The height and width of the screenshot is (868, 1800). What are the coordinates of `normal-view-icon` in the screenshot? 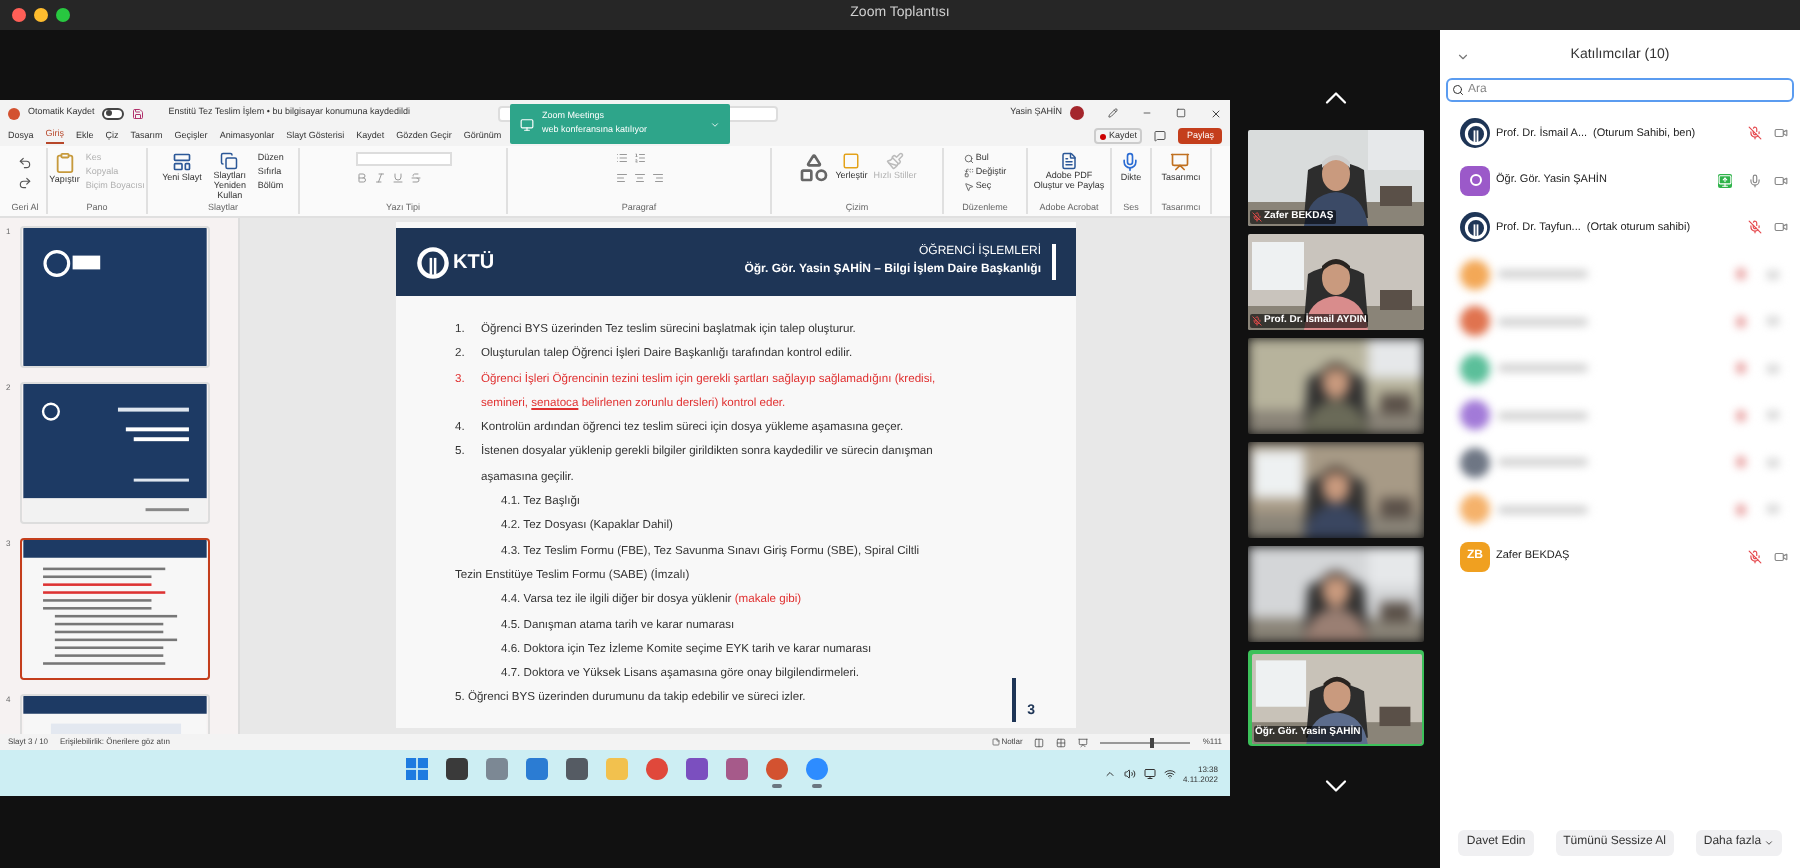 It's located at (1039, 742).